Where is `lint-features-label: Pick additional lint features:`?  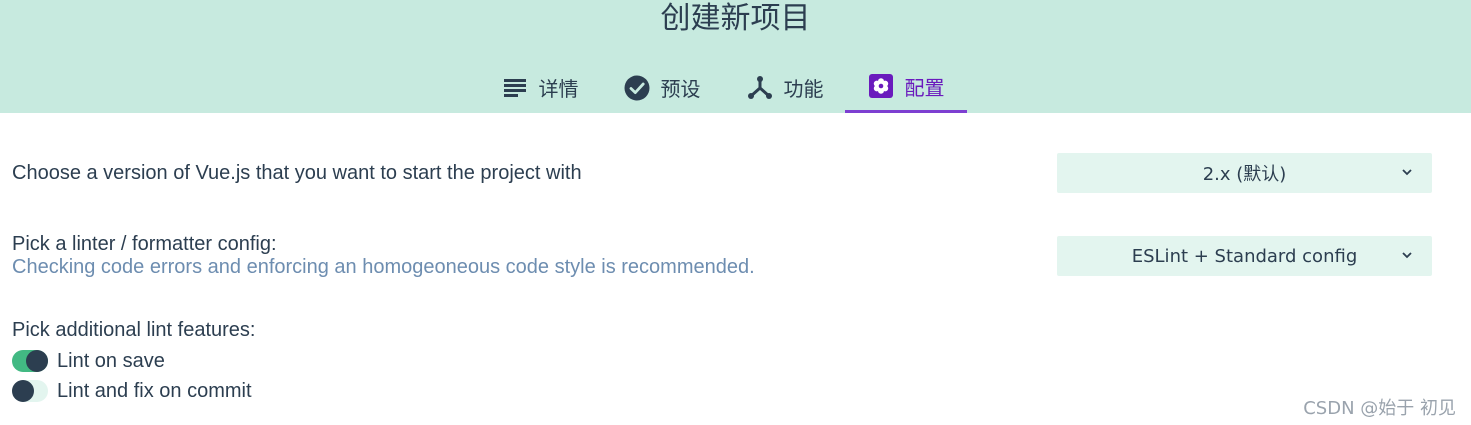
lint-features-label: Pick additional lint features: is located at coordinates (134, 330).